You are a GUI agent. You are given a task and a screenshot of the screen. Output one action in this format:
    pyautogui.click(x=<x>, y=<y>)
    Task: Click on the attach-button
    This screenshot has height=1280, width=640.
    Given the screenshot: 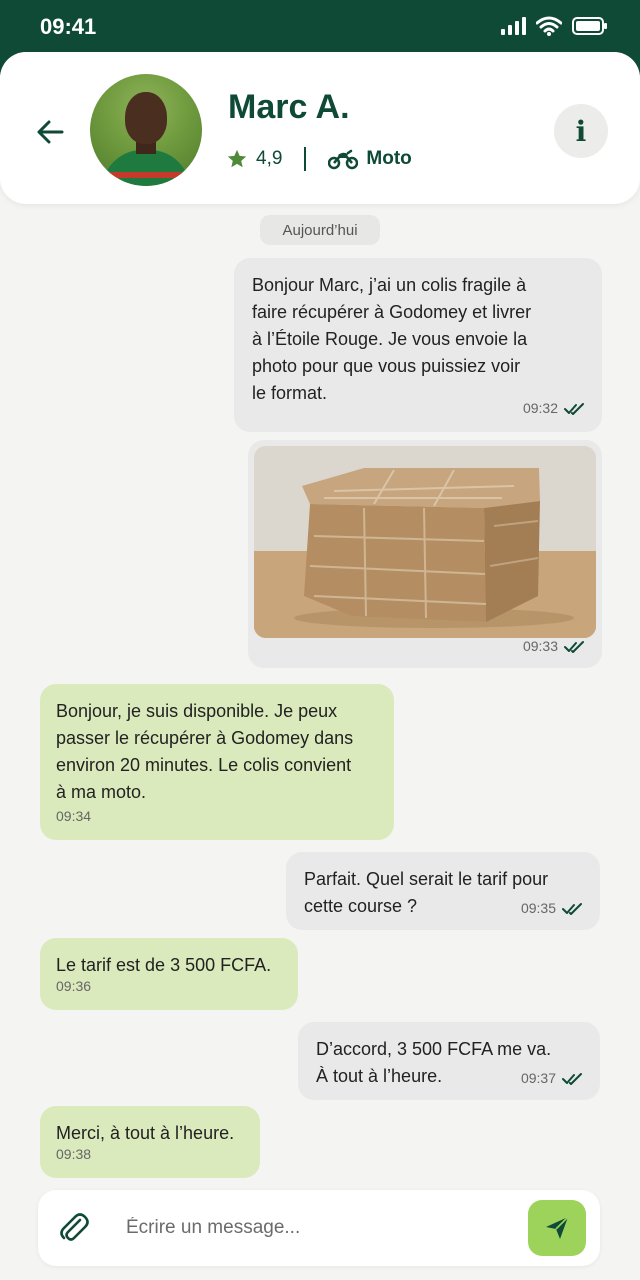 What is the action you would take?
    pyautogui.click(x=74, y=1228)
    